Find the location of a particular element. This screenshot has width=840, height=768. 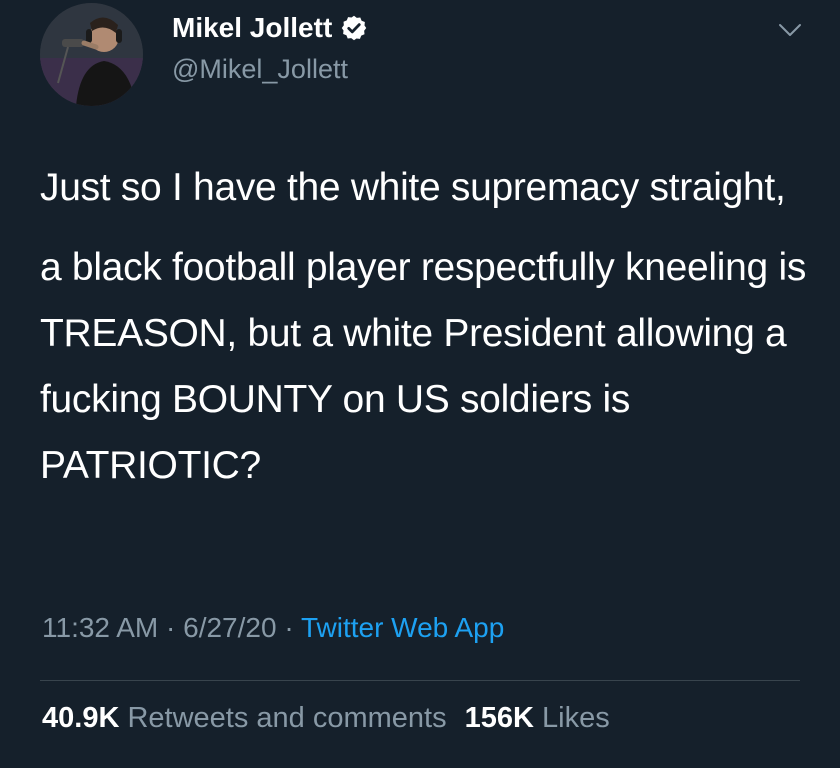

author-display-name: Mikel Jollett is located at coordinates (252, 28).